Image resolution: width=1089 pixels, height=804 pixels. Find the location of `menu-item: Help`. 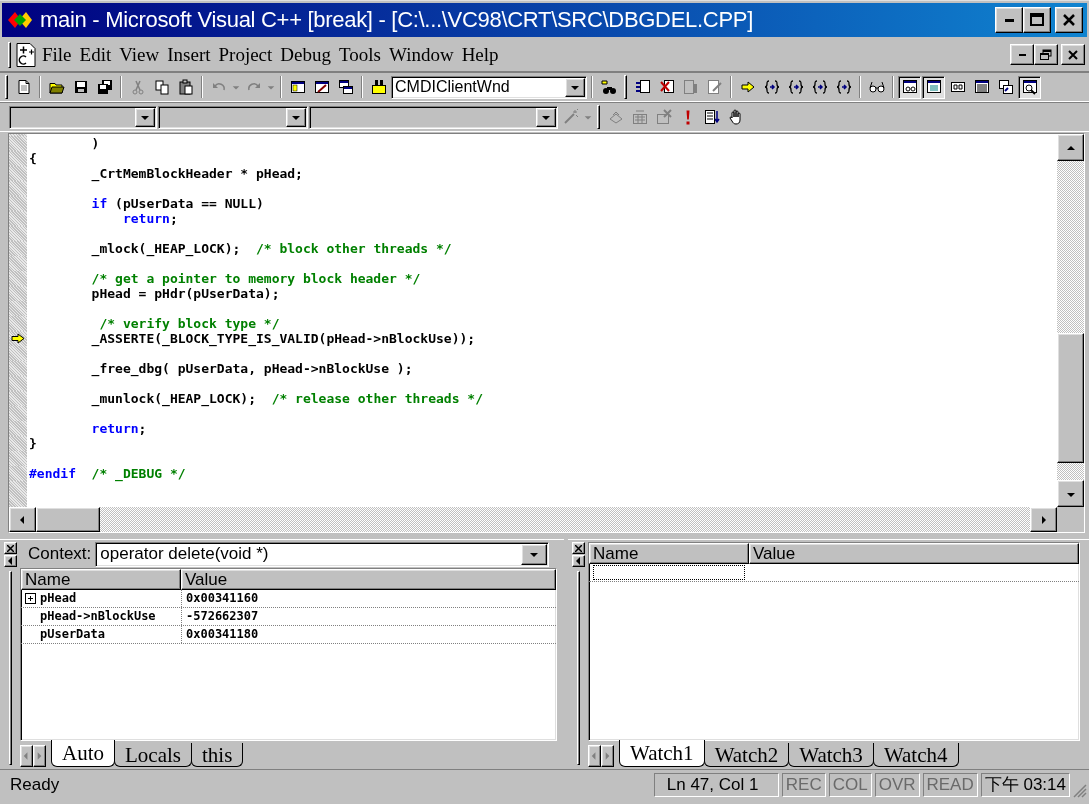

menu-item: Help is located at coordinates (480, 54).